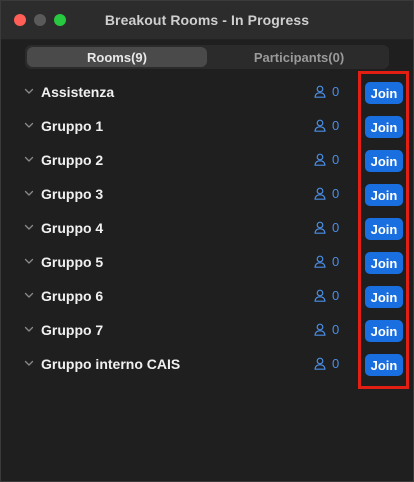 The width and height of the screenshot is (414, 482). Describe the element at coordinates (207, 364) in the screenshot. I see `room-row: Gruppo interno CAIS 0 Join` at that location.